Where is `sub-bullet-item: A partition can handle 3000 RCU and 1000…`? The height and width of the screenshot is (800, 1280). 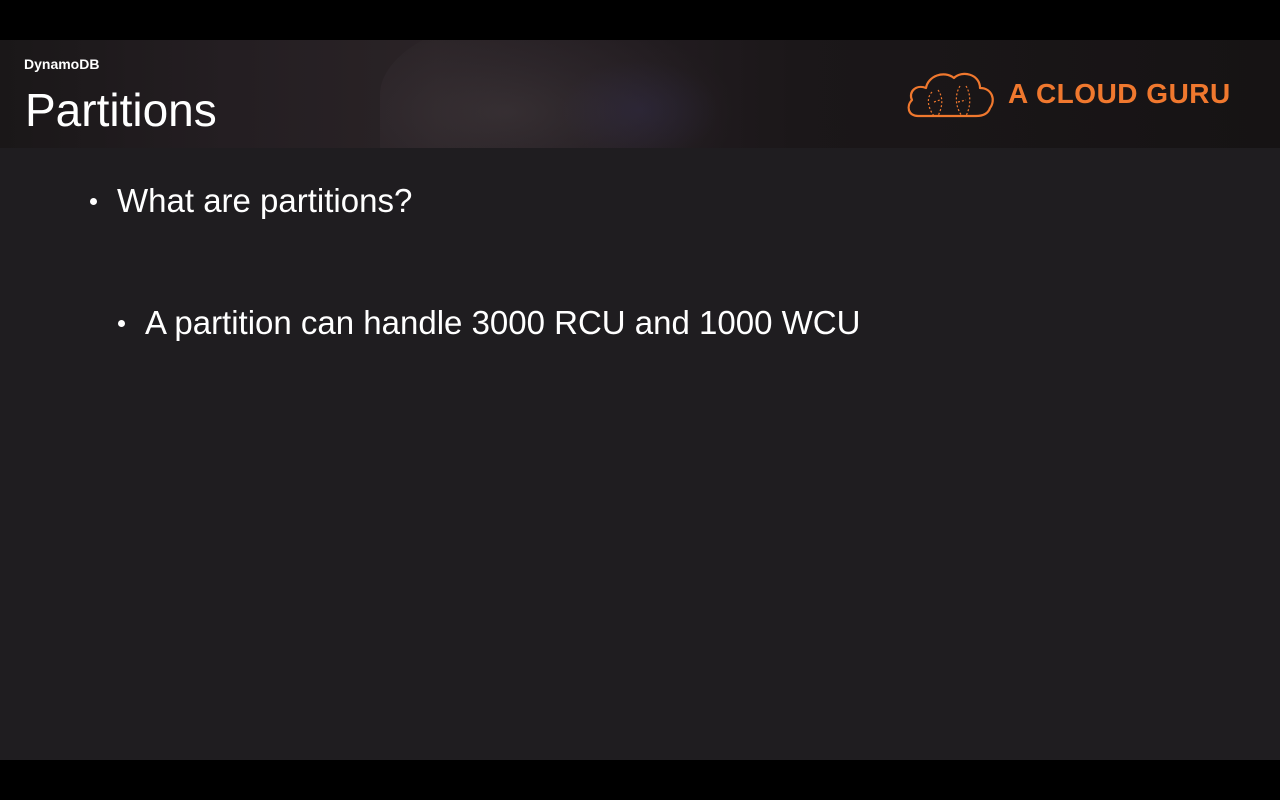
sub-bullet-item: A partition can handle 3000 RCU and 1000… is located at coordinates (489, 323).